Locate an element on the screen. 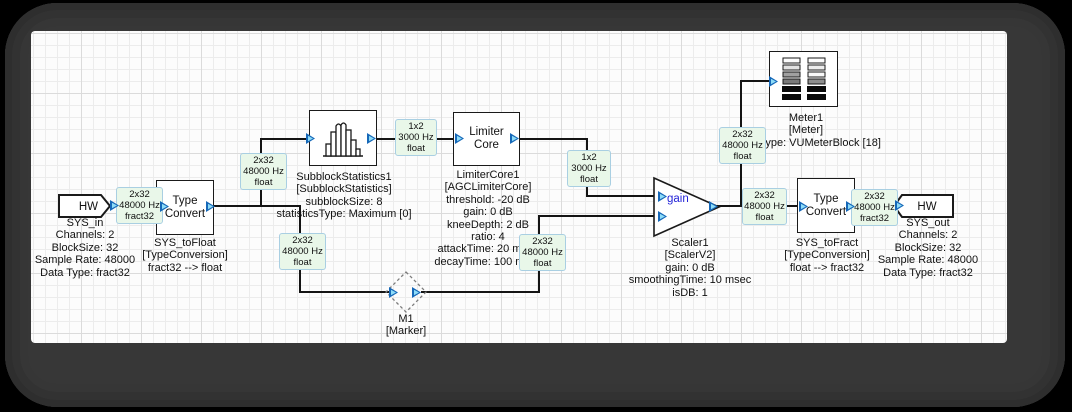  wire-label-stats-out: 1x2 3000 Hz float is located at coordinates (416, 137).